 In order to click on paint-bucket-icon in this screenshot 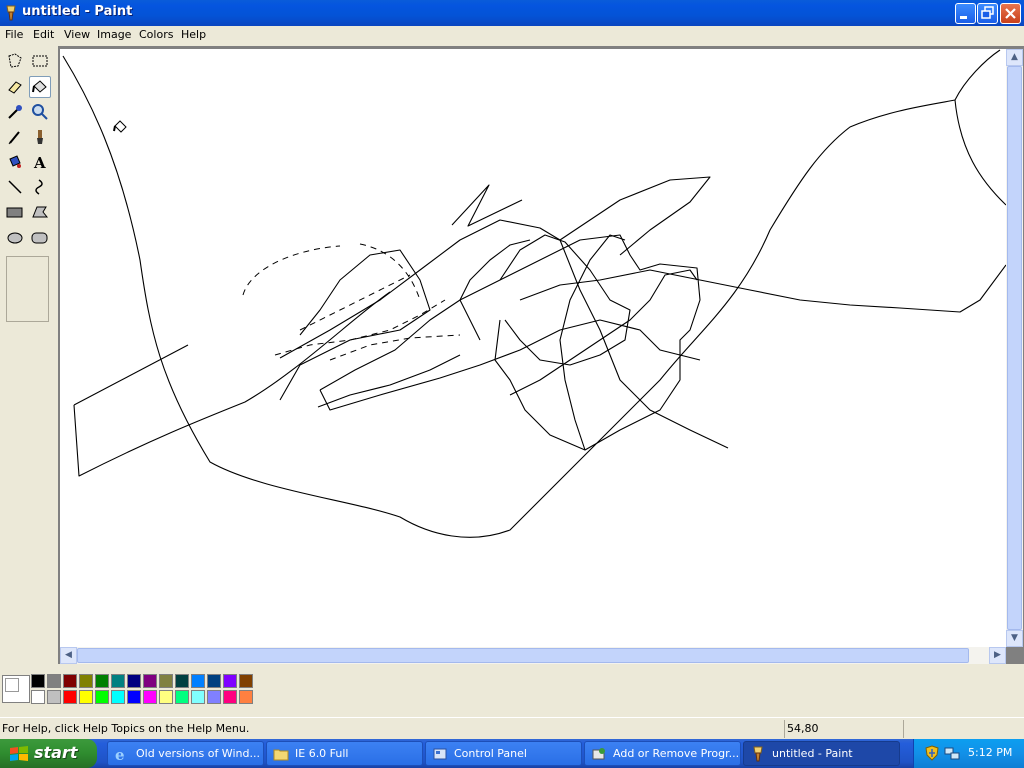, I will do `click(39, 86)`.